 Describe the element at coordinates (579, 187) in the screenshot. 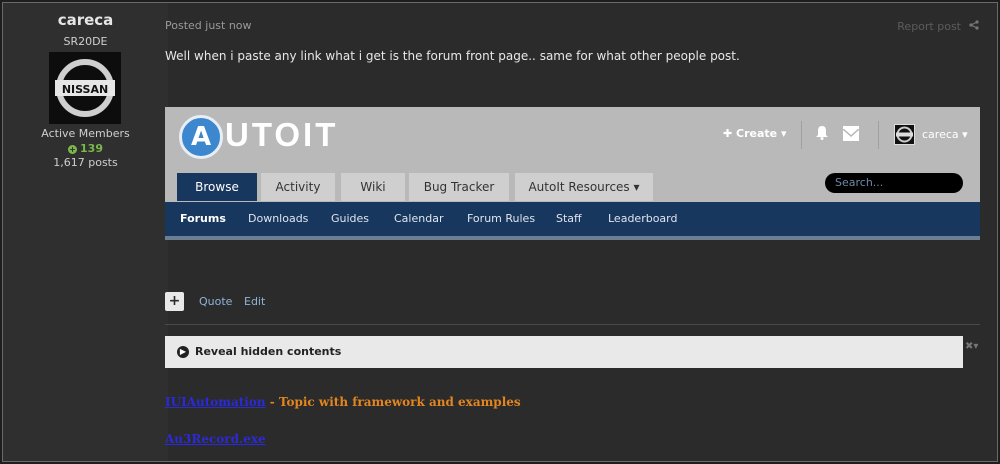

I see `tab-autoit-resources-label: AutoIt Resources` at that location.